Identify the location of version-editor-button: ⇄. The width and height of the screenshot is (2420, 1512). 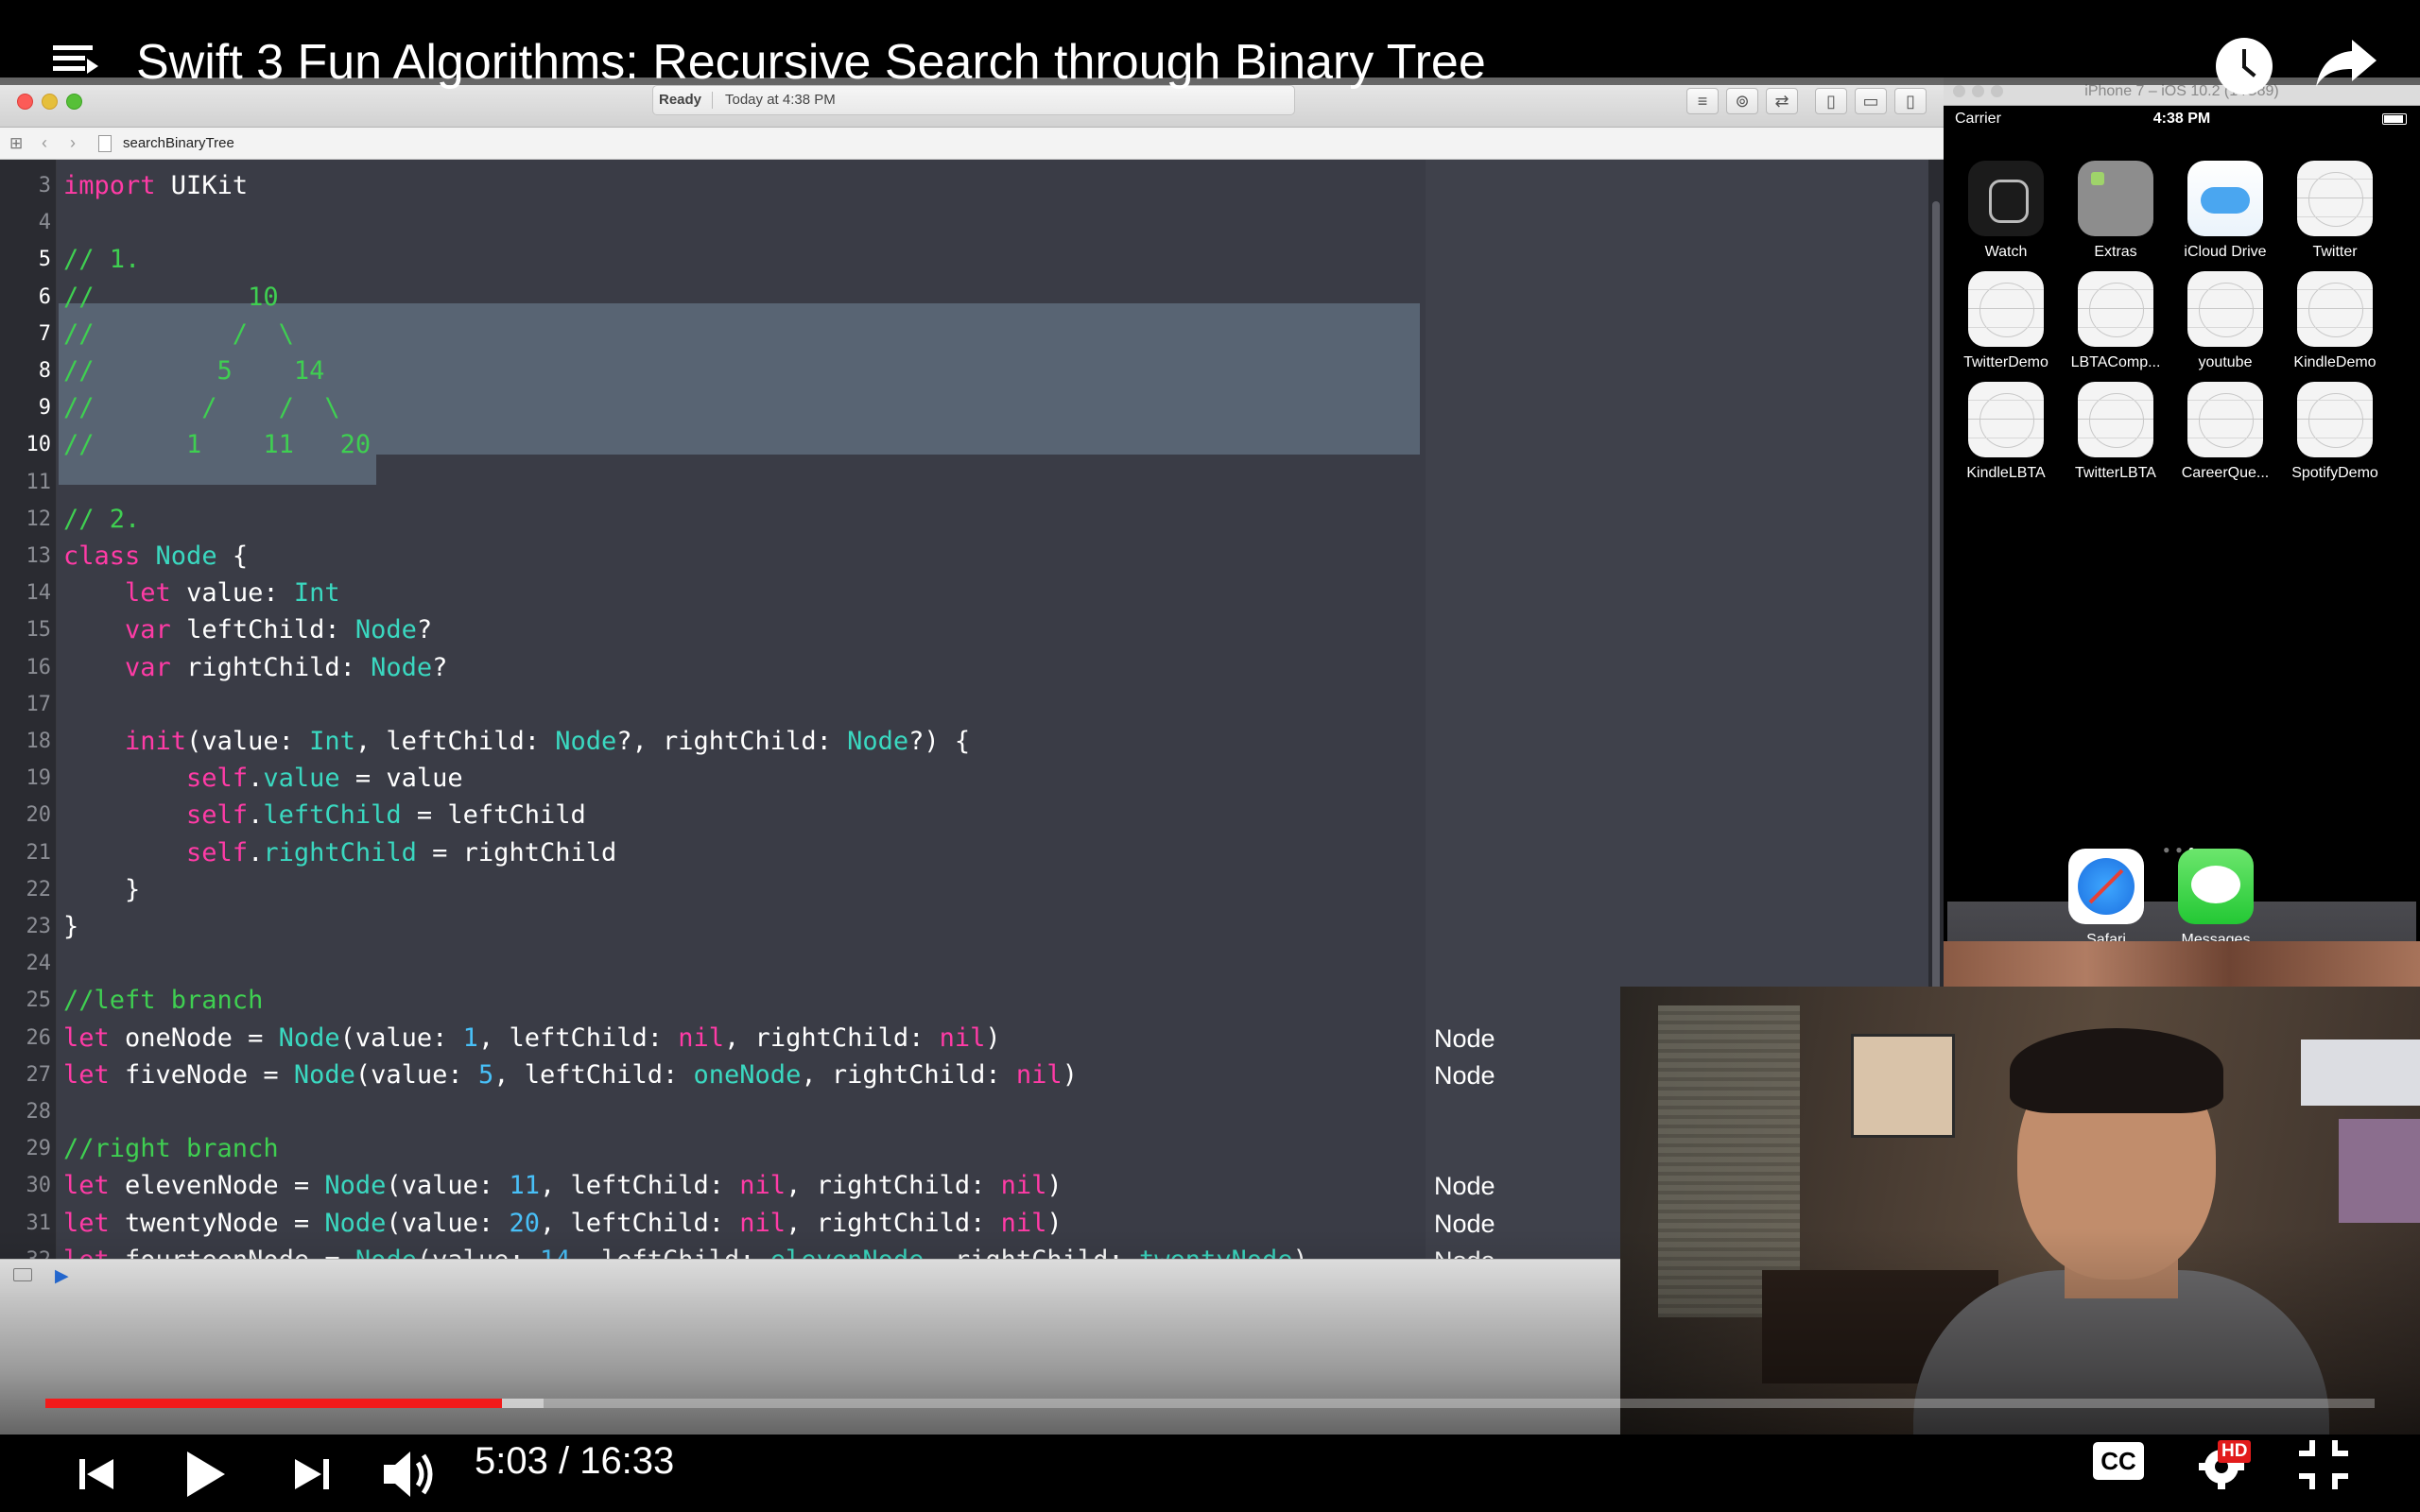
(1782, 101).